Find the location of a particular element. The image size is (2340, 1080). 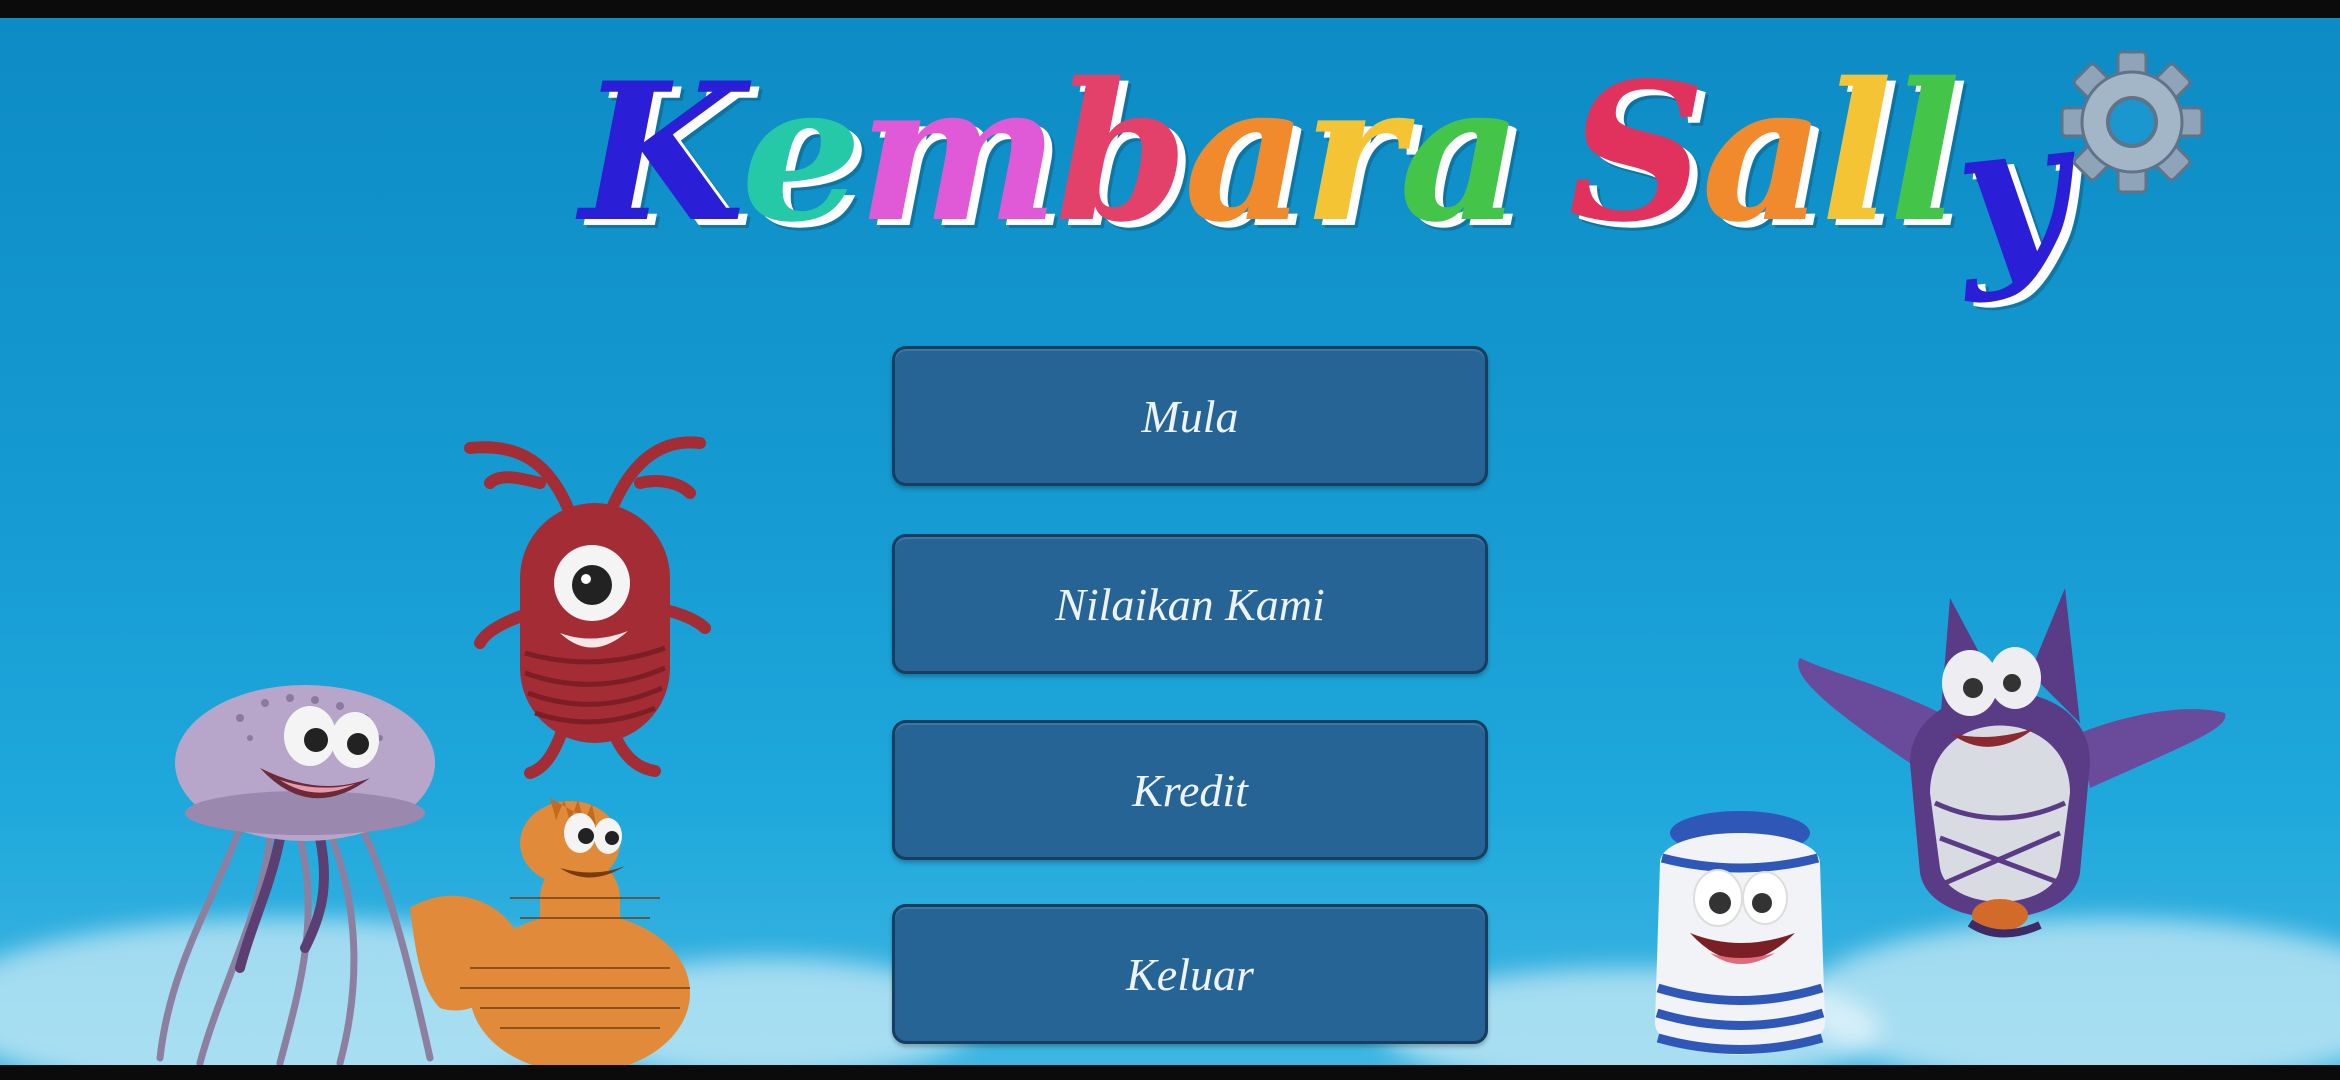

credits-button-label: Kredit is located at coordinates (1190, 790).